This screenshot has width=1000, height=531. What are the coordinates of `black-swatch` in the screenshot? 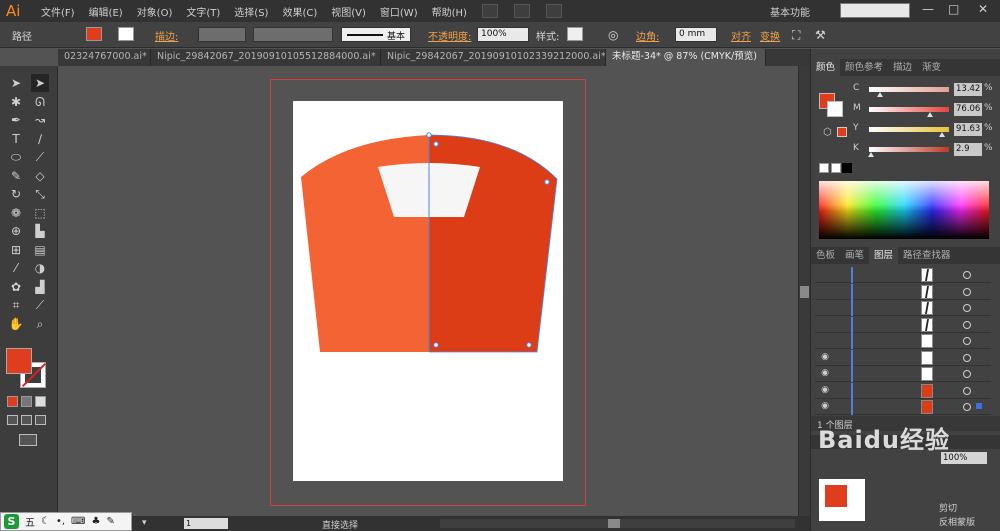 It's located at (847, 168).